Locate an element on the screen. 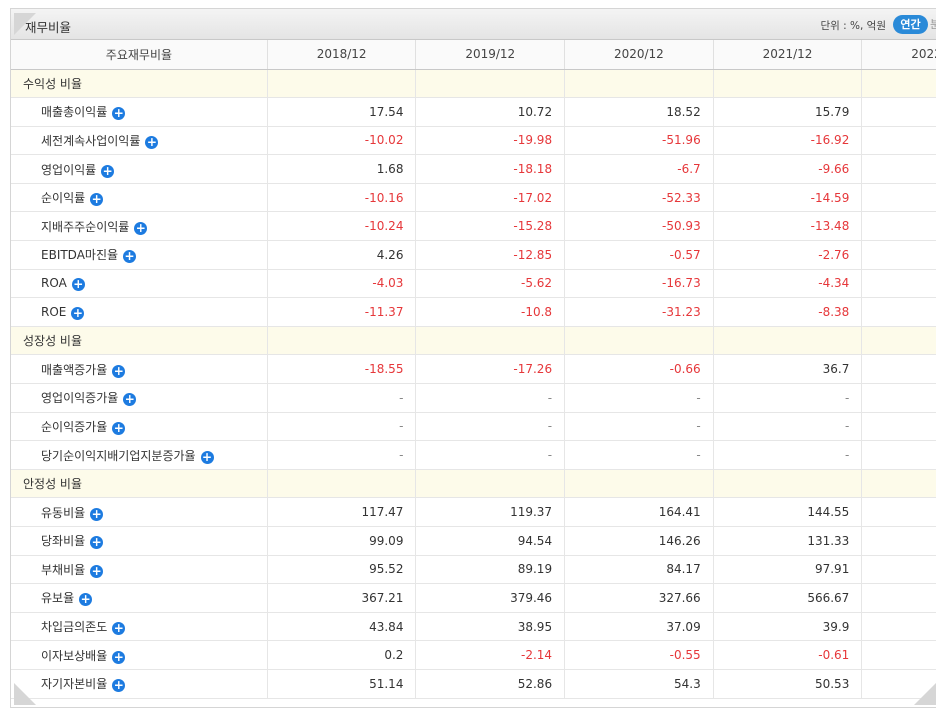 The image size is (936, 709). panel-header: 재무비율 단위 : %, 억원 연간 분기 is located at coordinates (473, 24).